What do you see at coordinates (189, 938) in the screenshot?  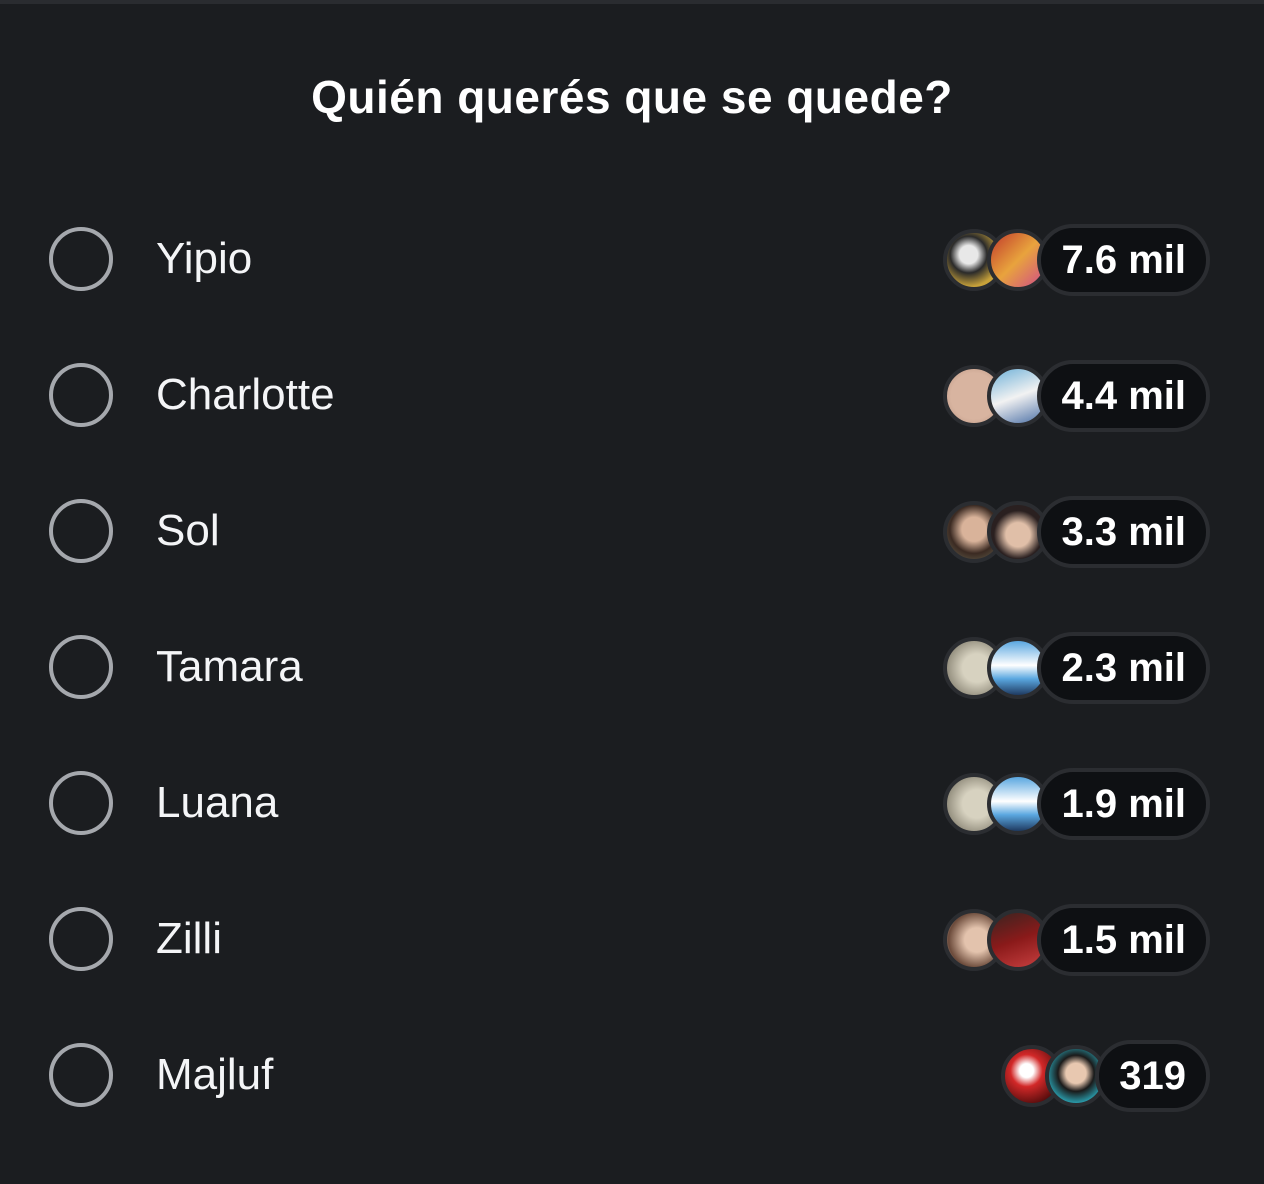 I see `option-label: Zilli` at bounding box center [189, 938].